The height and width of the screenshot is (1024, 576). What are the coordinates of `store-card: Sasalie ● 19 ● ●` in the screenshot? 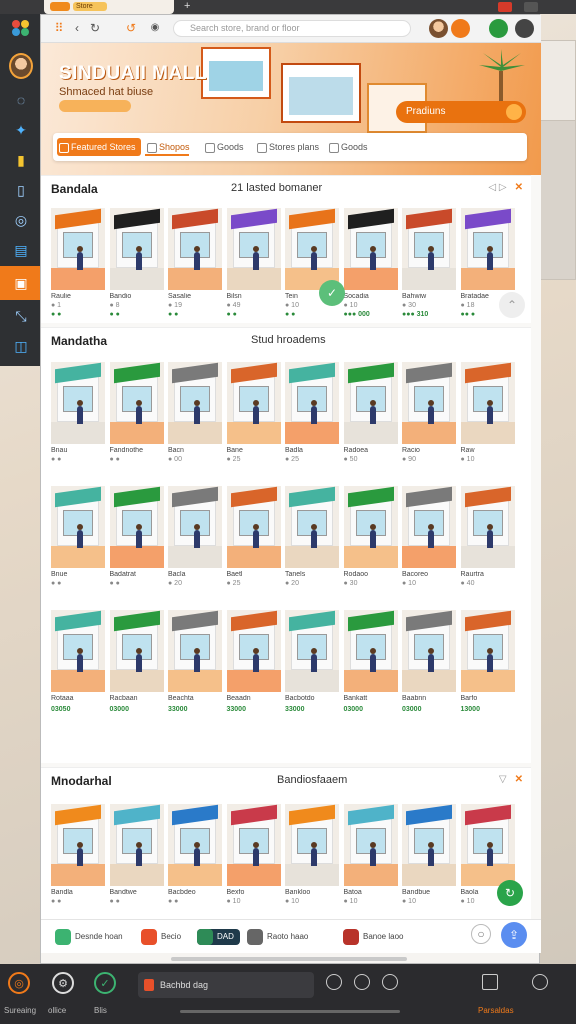 It's located at (195, 263).